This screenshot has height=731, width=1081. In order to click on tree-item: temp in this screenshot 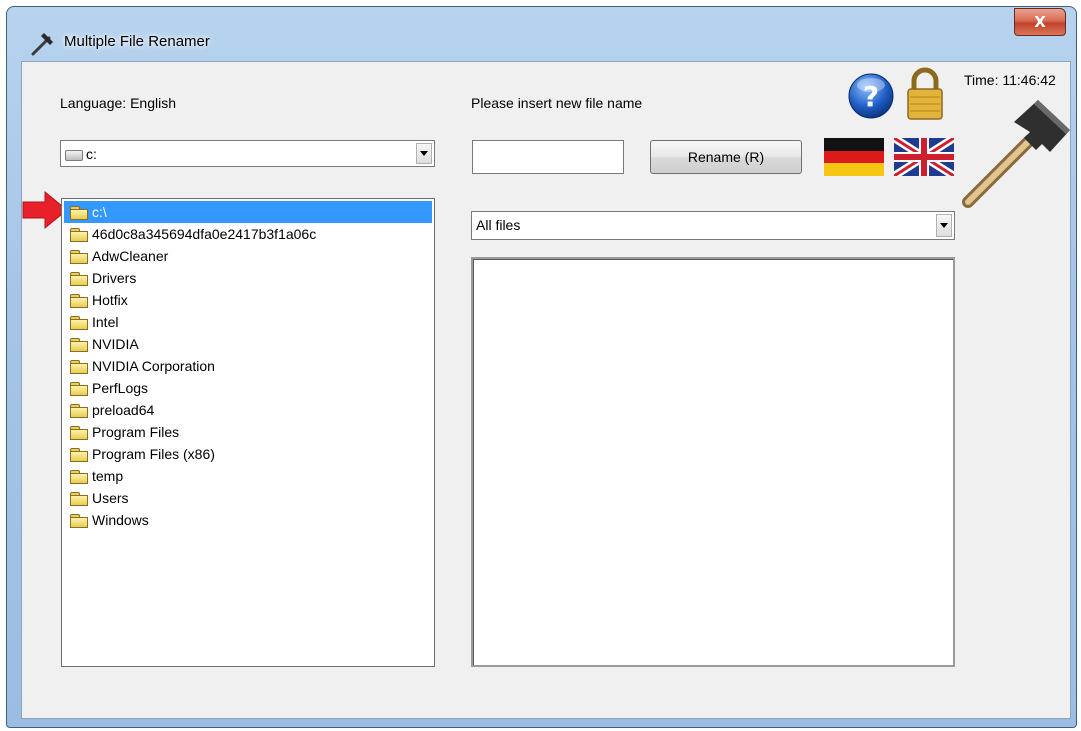, I will do `click(96, 476)`.